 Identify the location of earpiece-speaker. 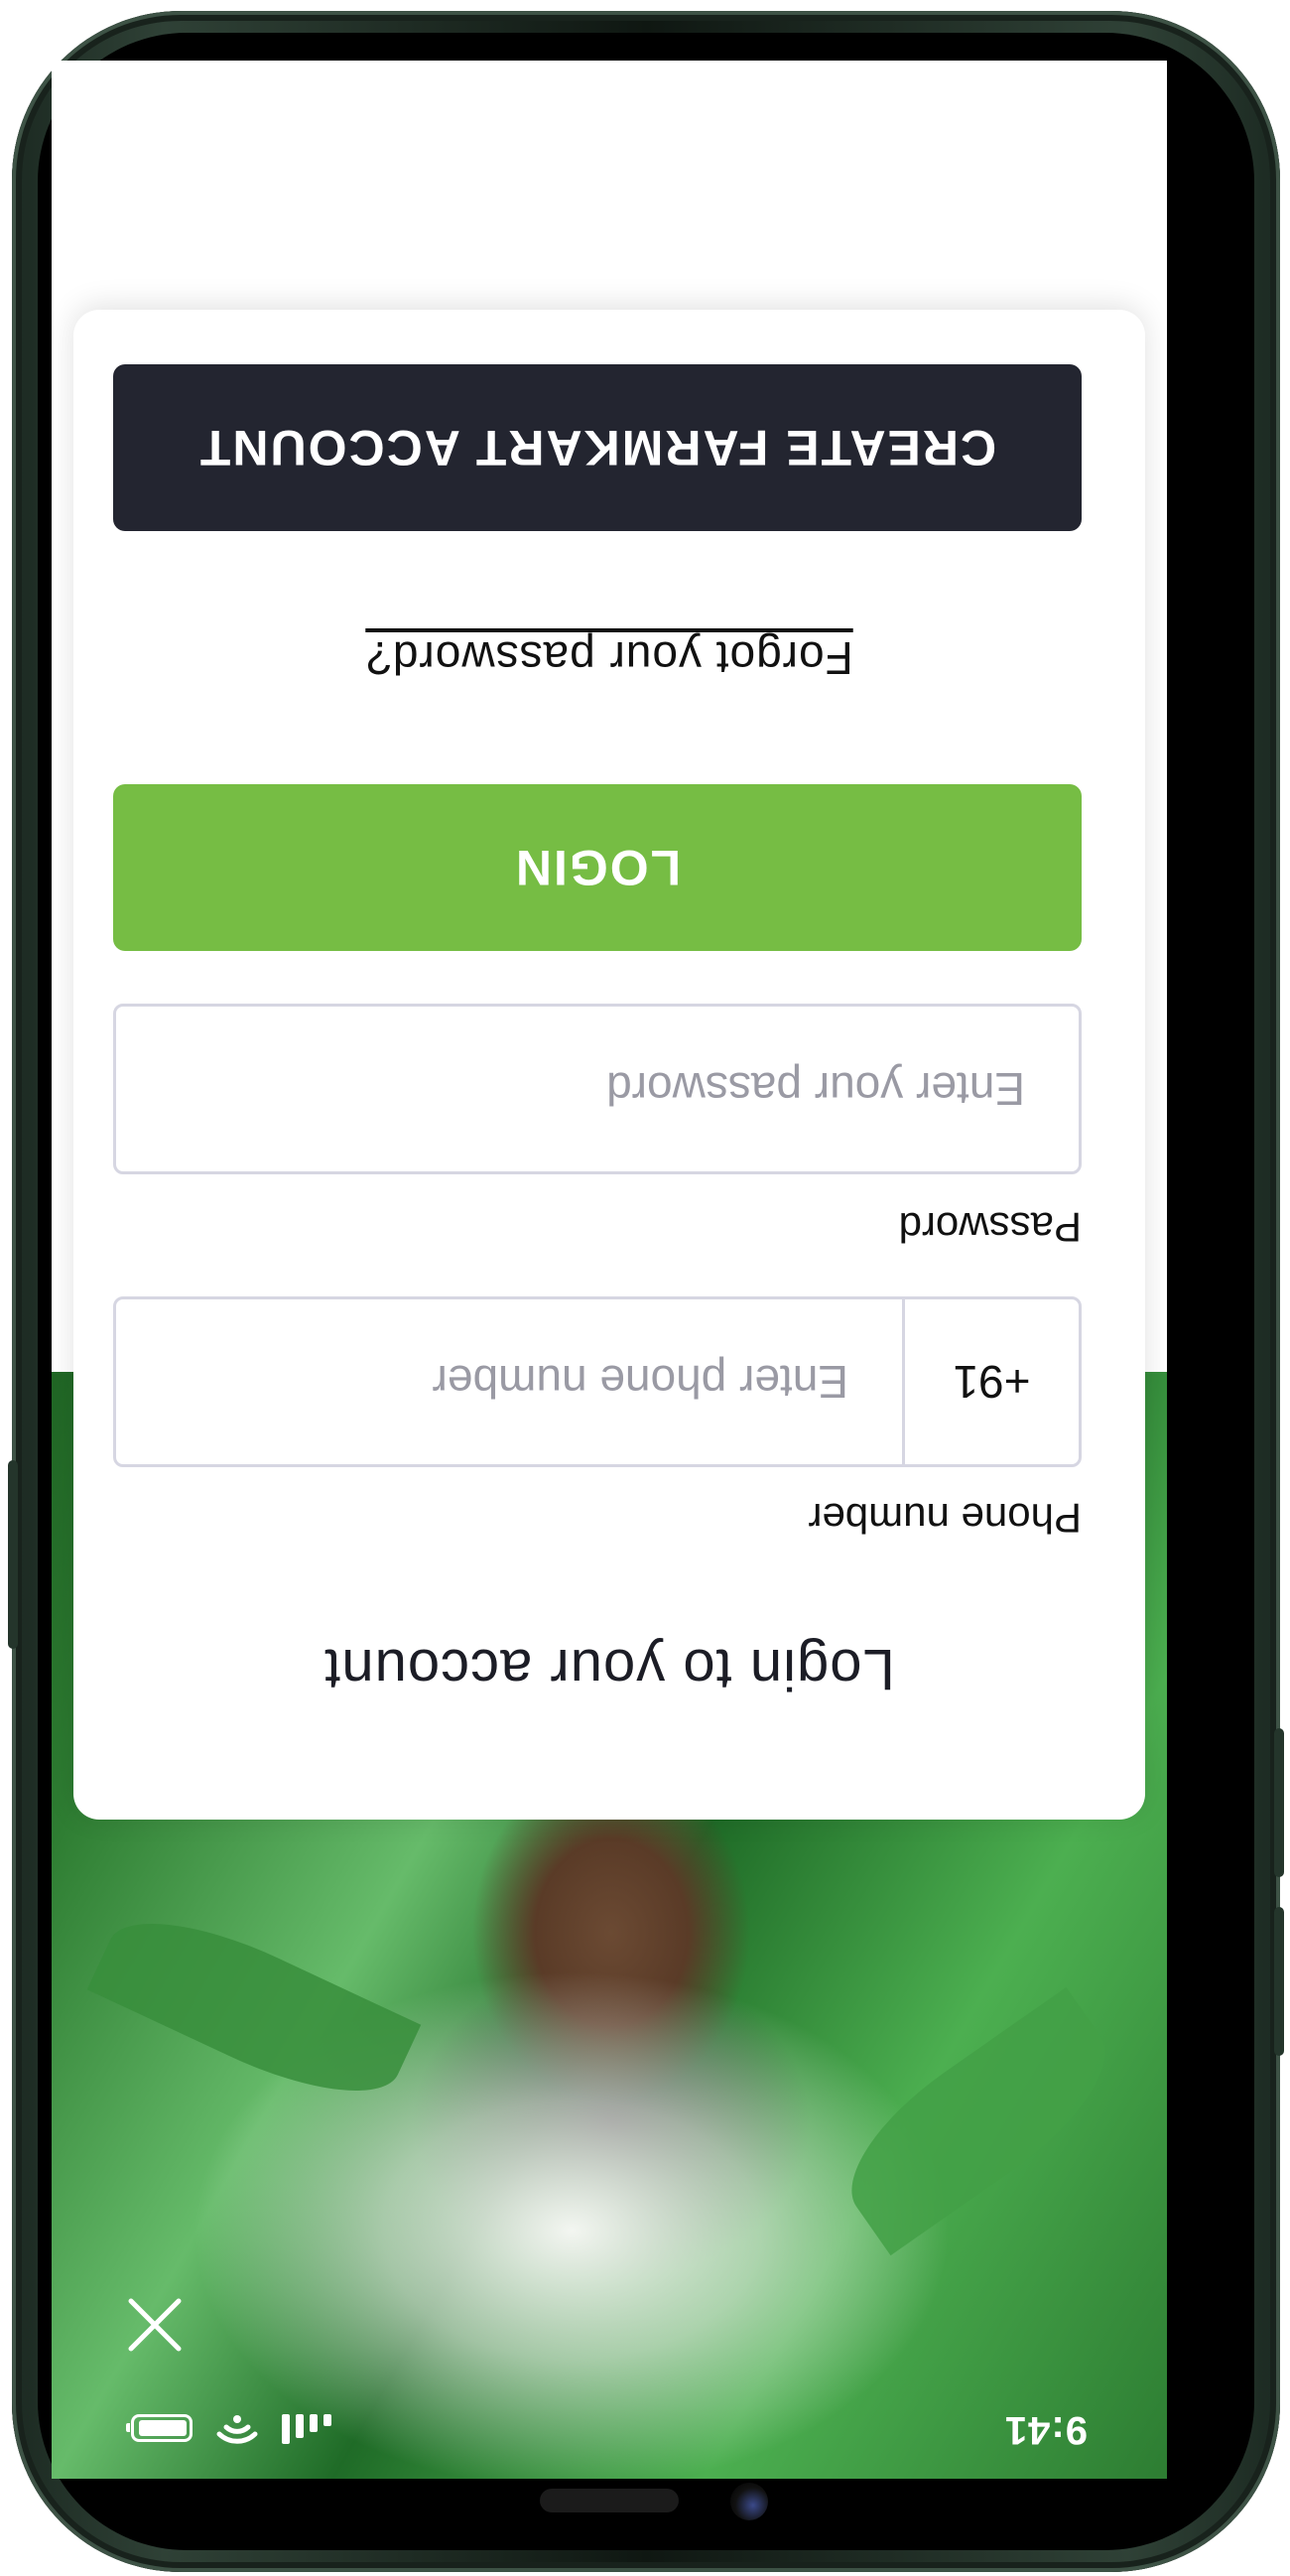
(610, 2500).